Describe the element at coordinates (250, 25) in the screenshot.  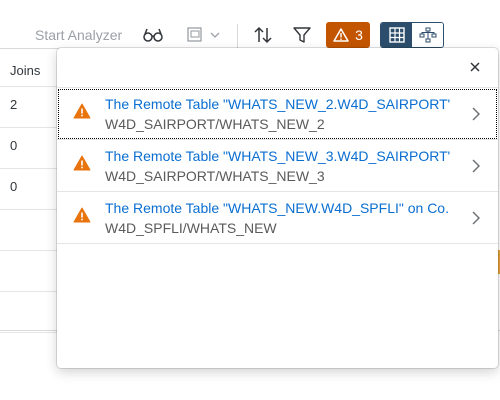
I see `toolbar: Start Analyzer 3` at that location.